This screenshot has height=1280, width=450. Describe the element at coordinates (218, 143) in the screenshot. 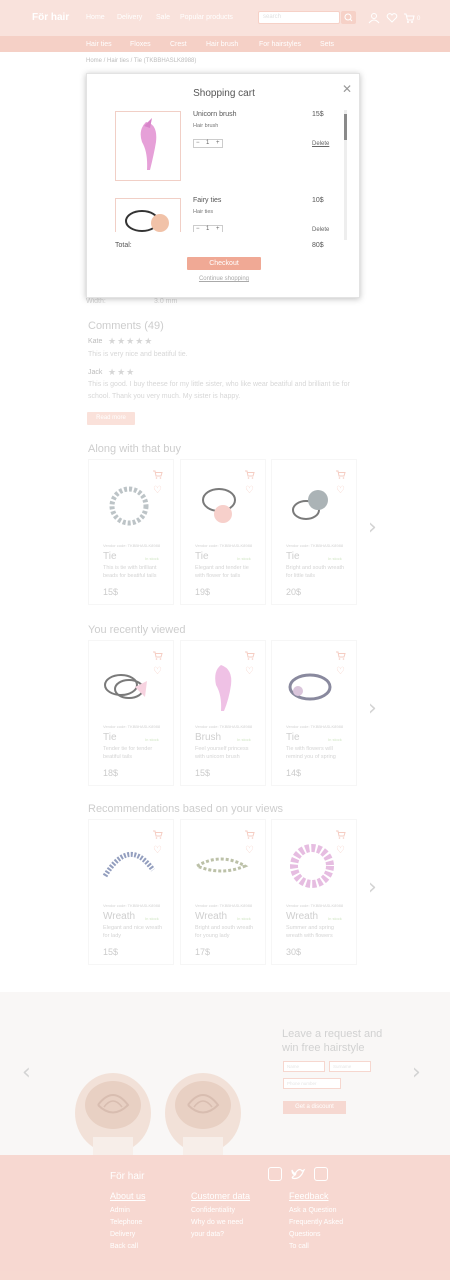

I see `plus-button: +` at that location.